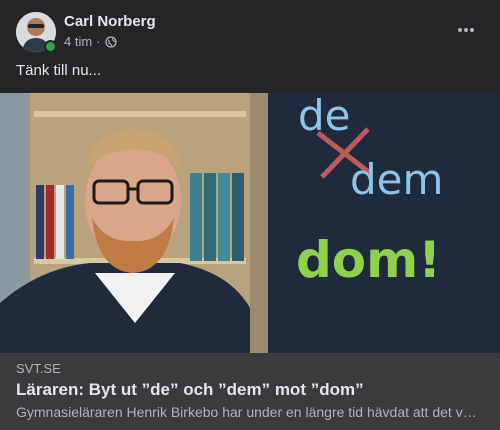 Image resolution: width=500 pixels, height=430 pixels. What do you see at coordinates (369, 260) in the screenshot?
I see `chalk-word-dom: dom!` at bounding box center [369, 260].